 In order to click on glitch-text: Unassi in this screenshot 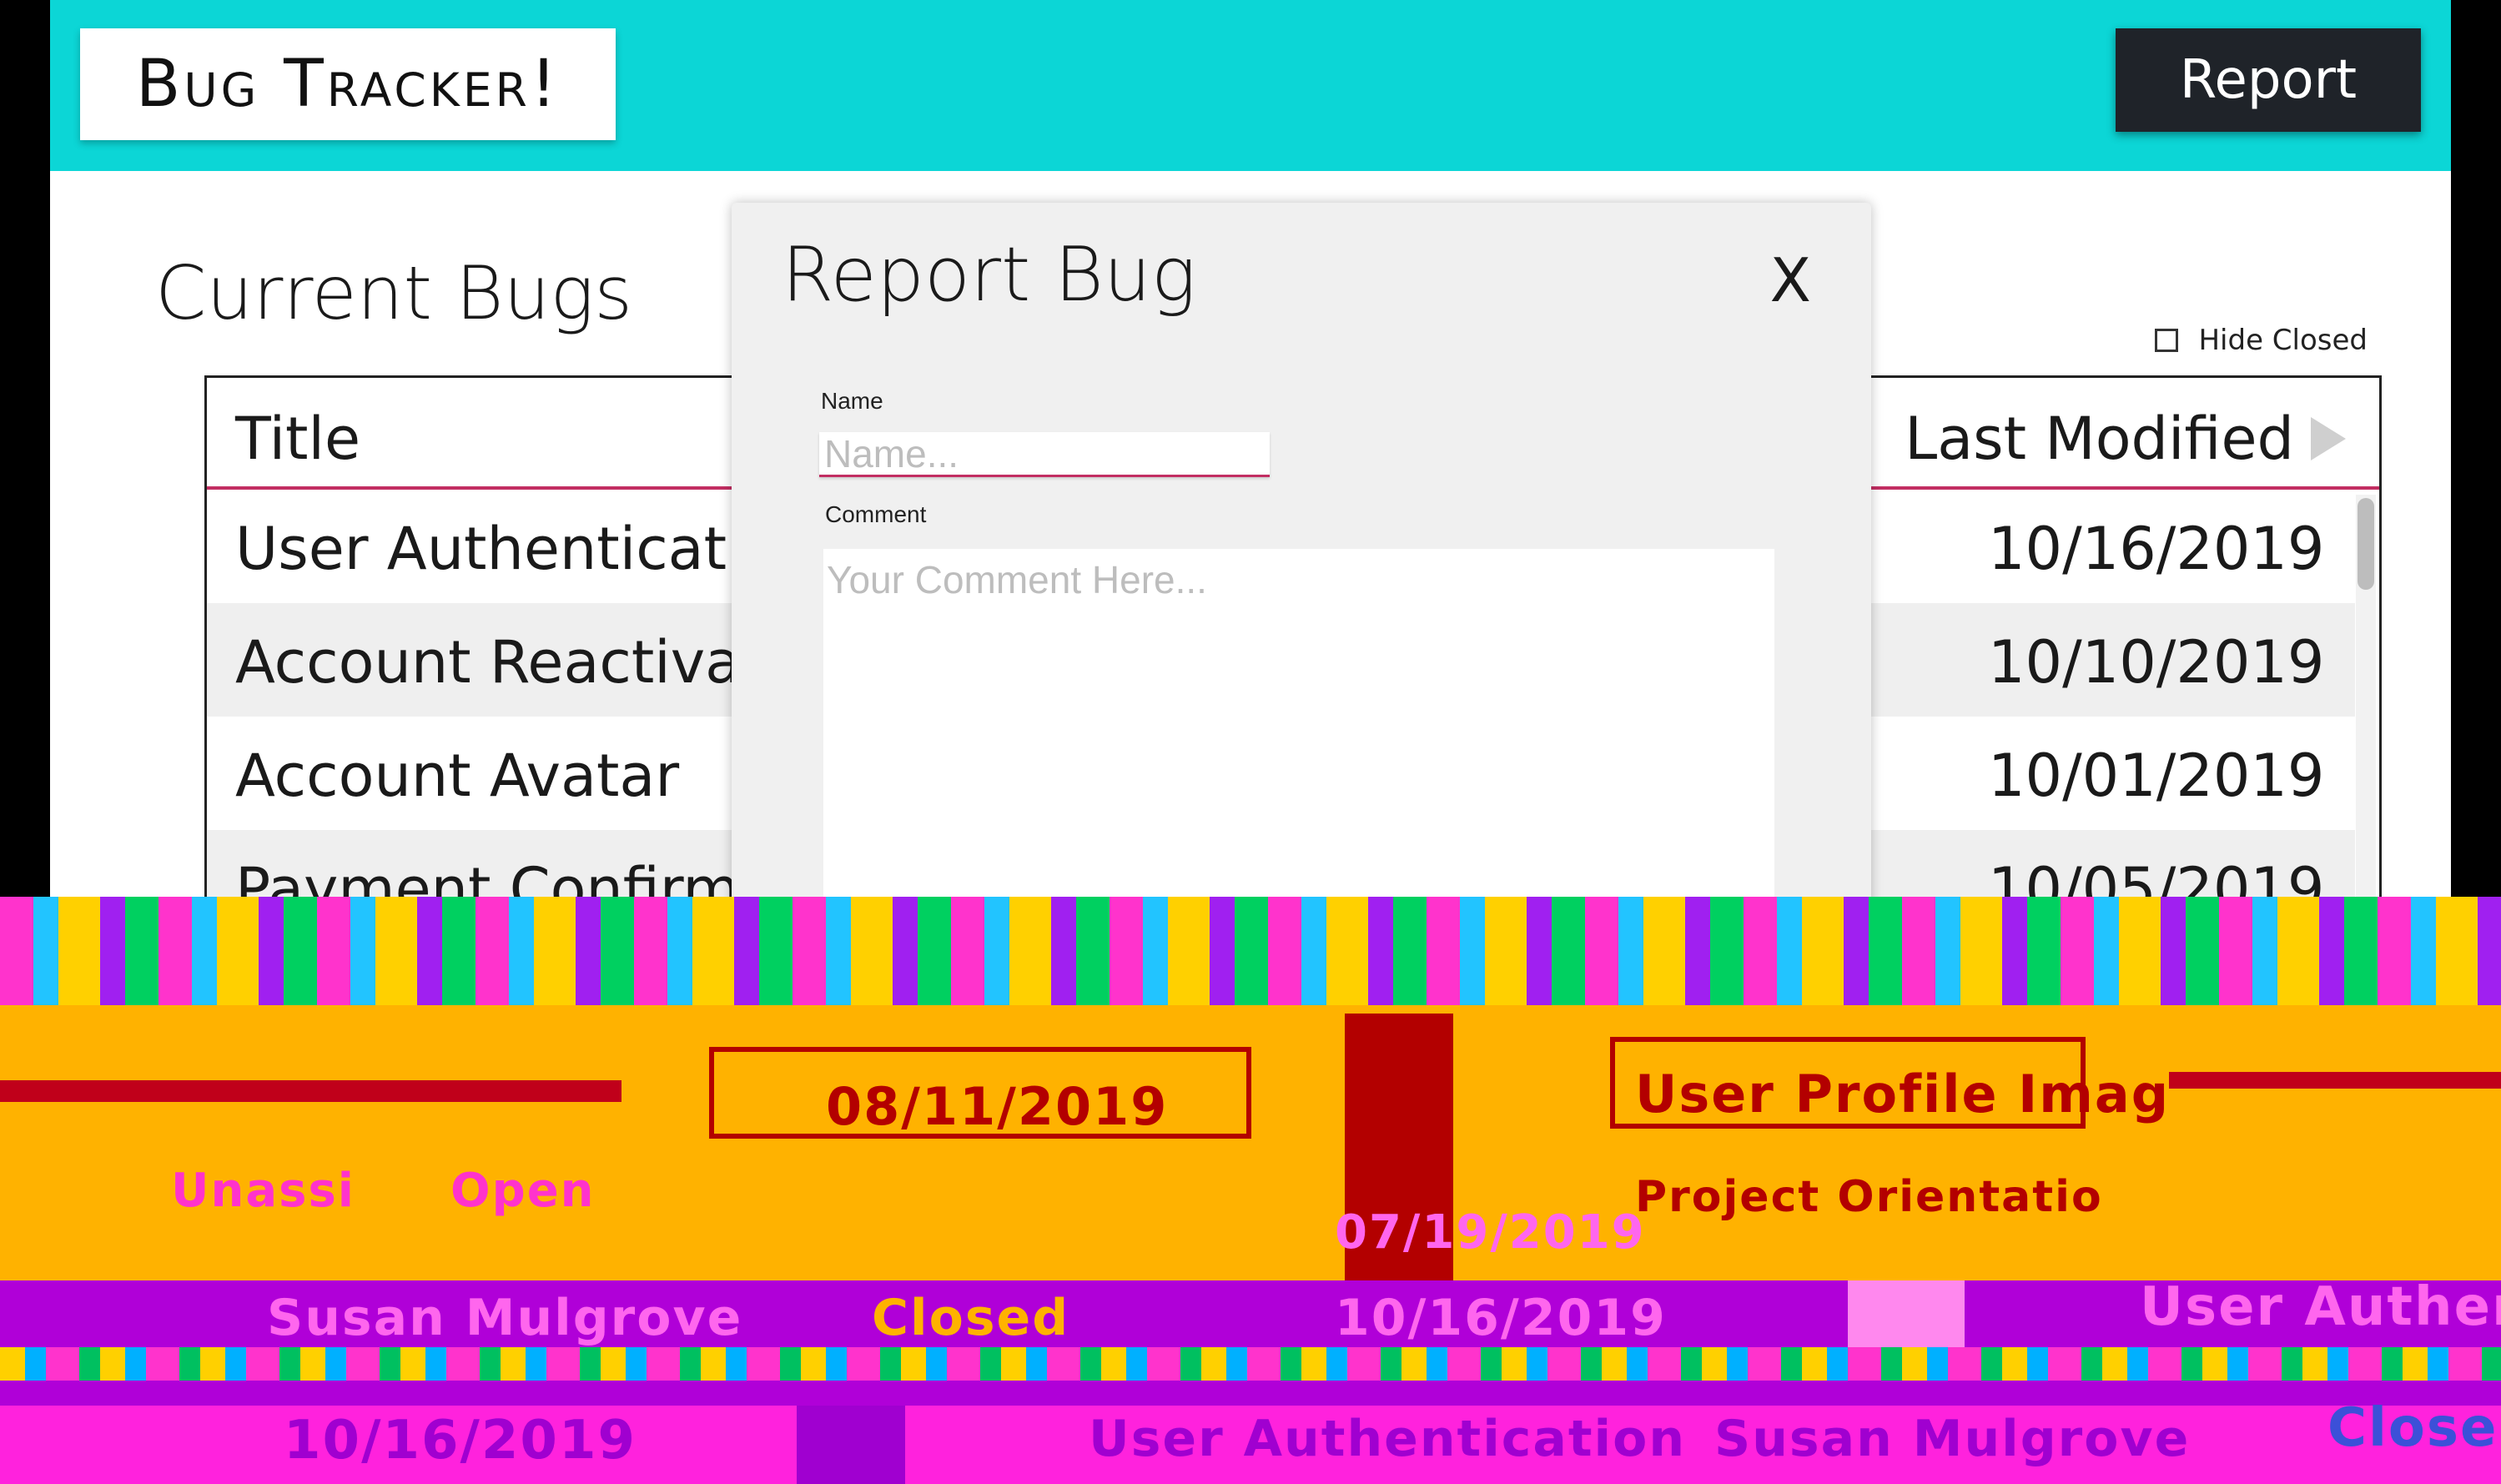, I will do `click(263, 1191)`.